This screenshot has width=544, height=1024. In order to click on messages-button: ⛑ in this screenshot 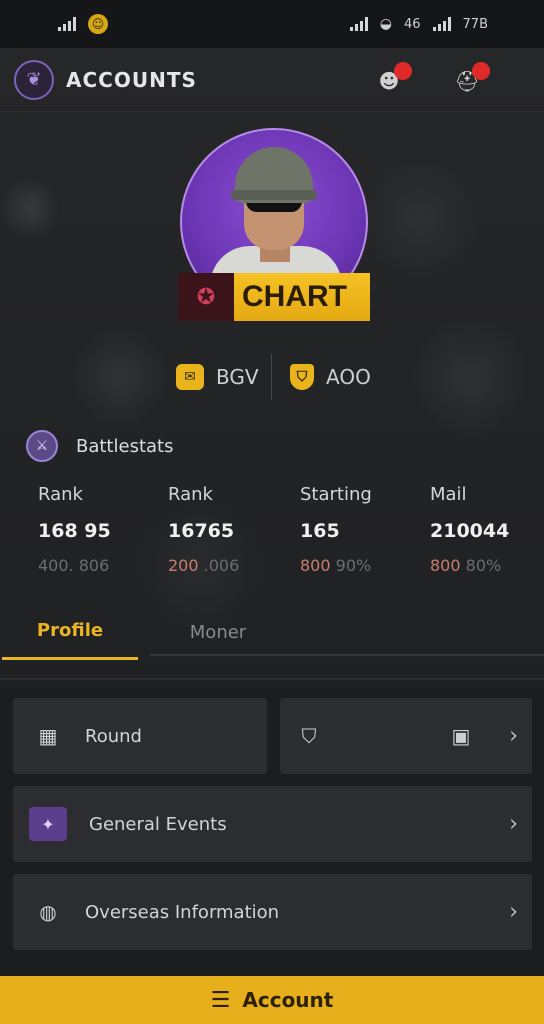, I will do `click(470, 80)`.